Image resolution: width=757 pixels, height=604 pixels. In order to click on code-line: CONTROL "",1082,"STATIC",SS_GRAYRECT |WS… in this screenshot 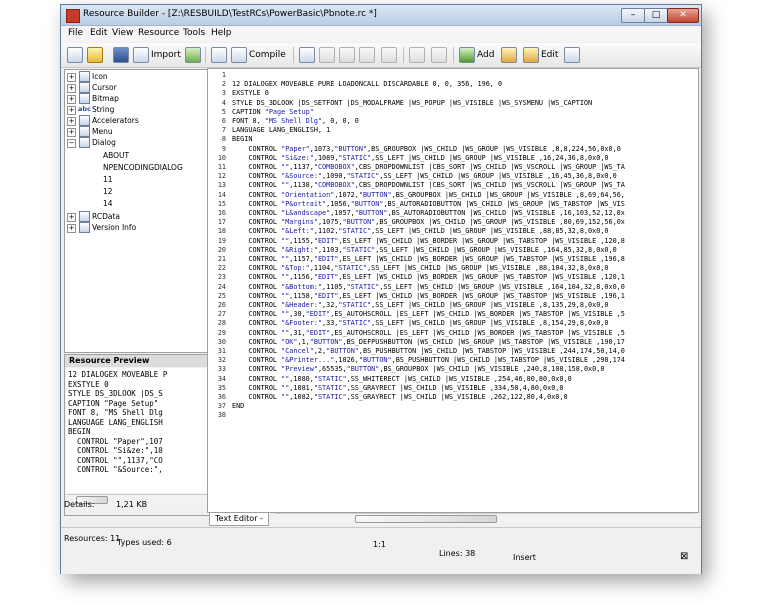, I will do `click(399, 397)`.